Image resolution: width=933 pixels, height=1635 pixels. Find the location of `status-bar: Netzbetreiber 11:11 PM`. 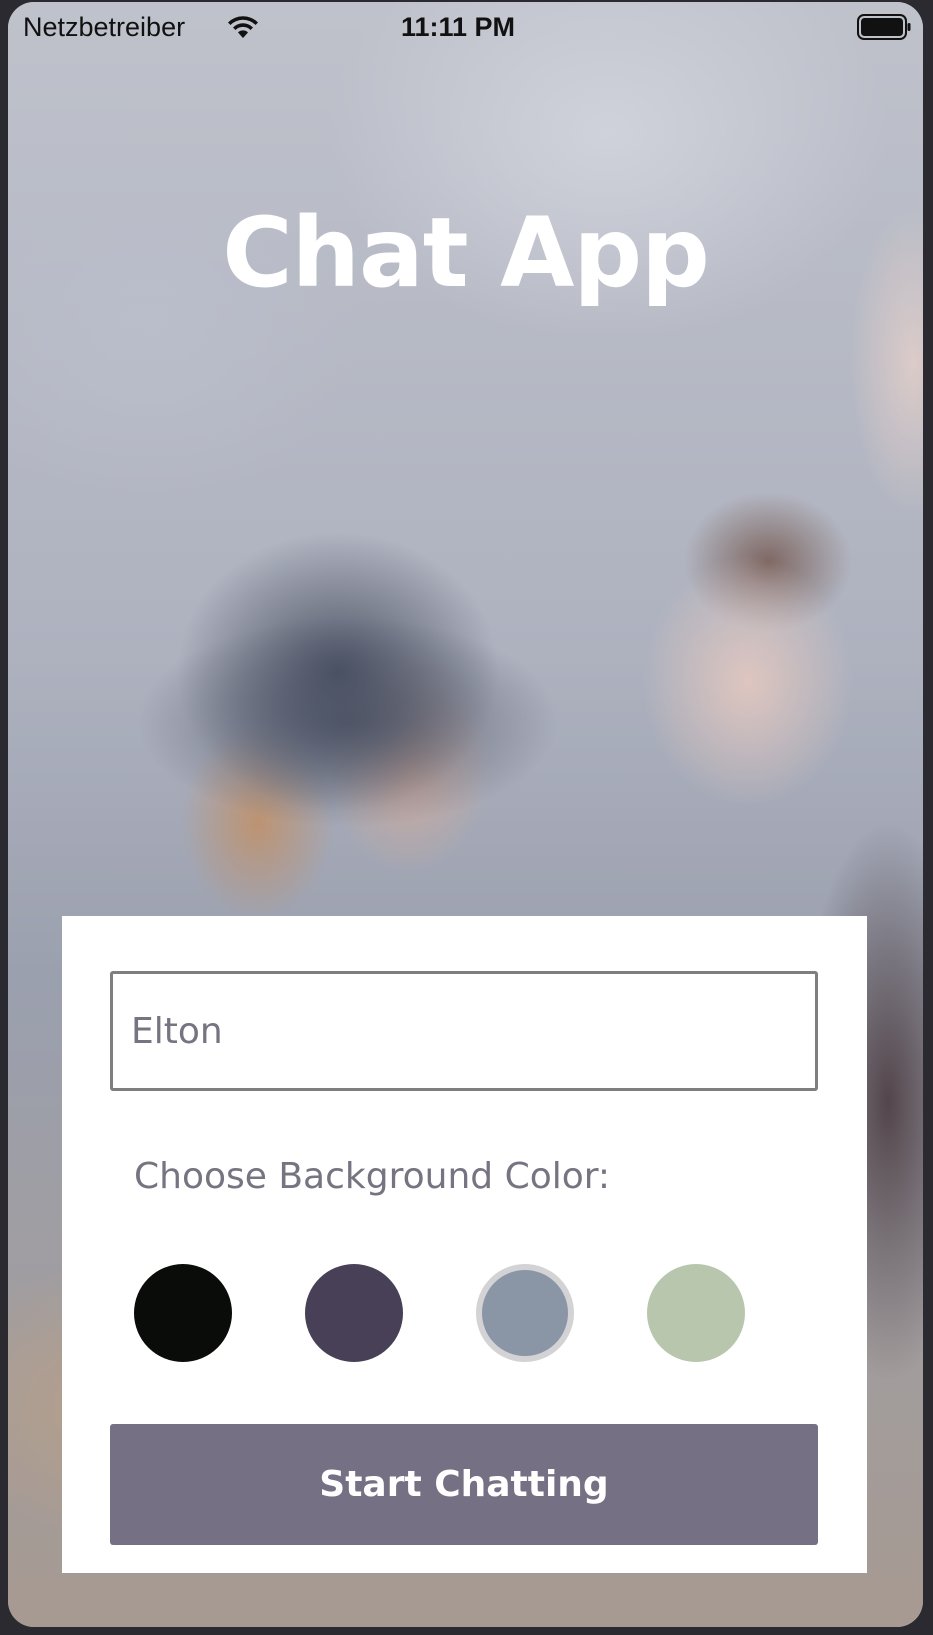

status-bar: Netzbetreiber 11:11 PM is located at coordinates (465, 29).